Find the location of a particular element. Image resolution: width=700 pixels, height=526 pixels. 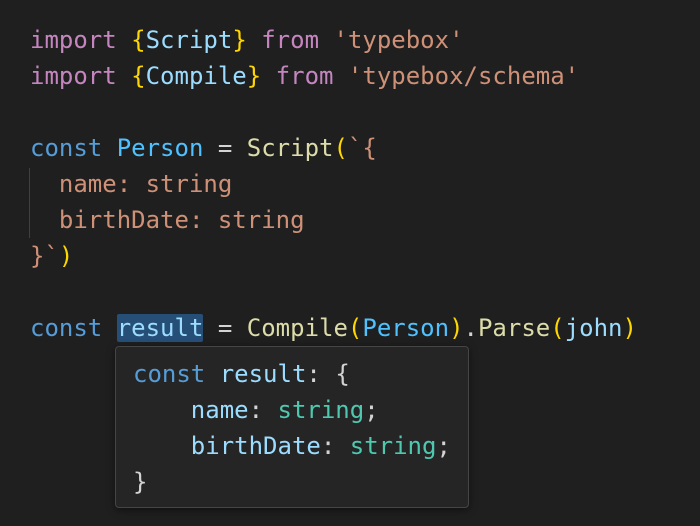

template-field-name: name: string is located at coordinates (145, 184).